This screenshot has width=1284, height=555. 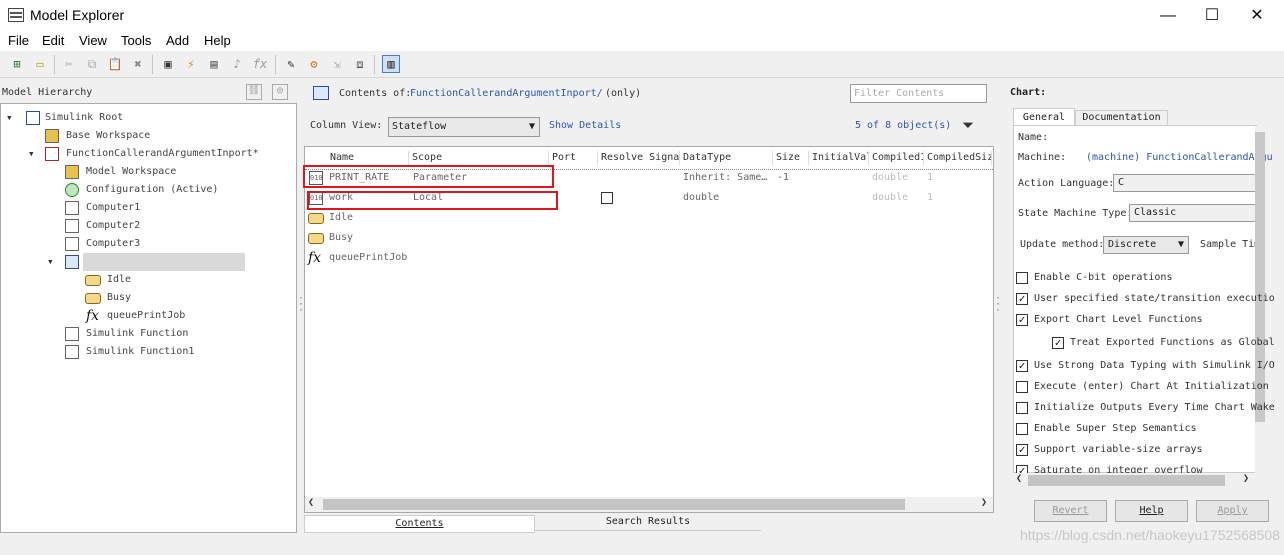 I want to click on tab-documentation: Documentation, so click(x=1121, y=118).